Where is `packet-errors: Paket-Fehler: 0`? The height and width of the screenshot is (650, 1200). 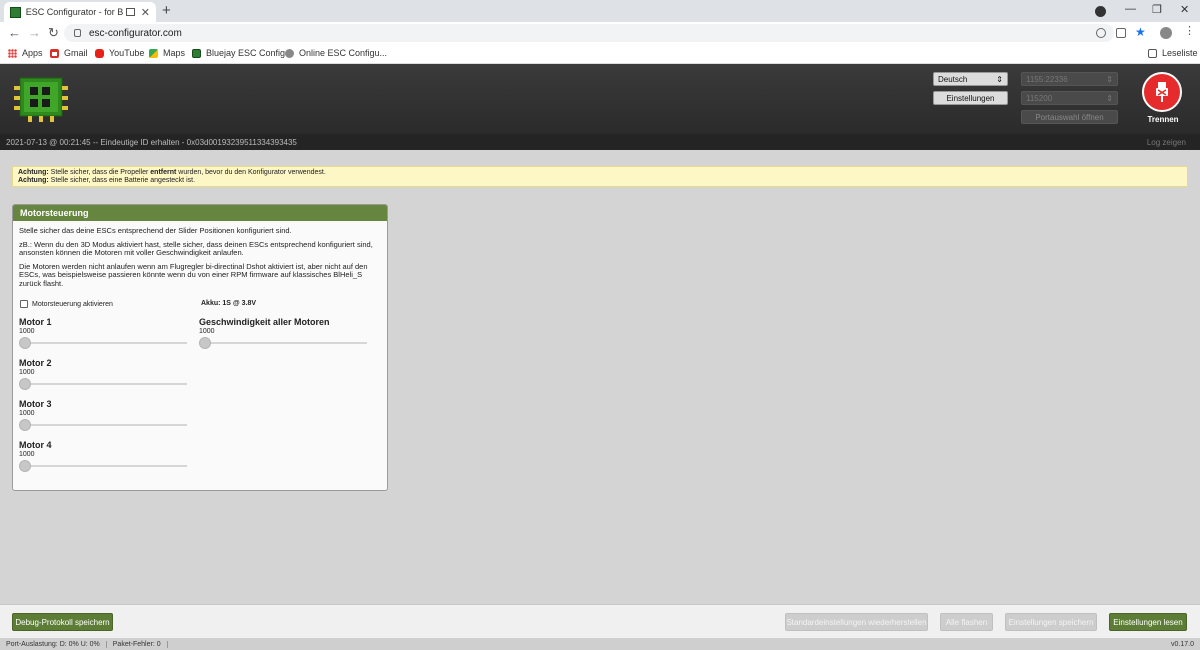 packet-errors: Paket-Fehler: 0 is located at coordinates (137, 644).